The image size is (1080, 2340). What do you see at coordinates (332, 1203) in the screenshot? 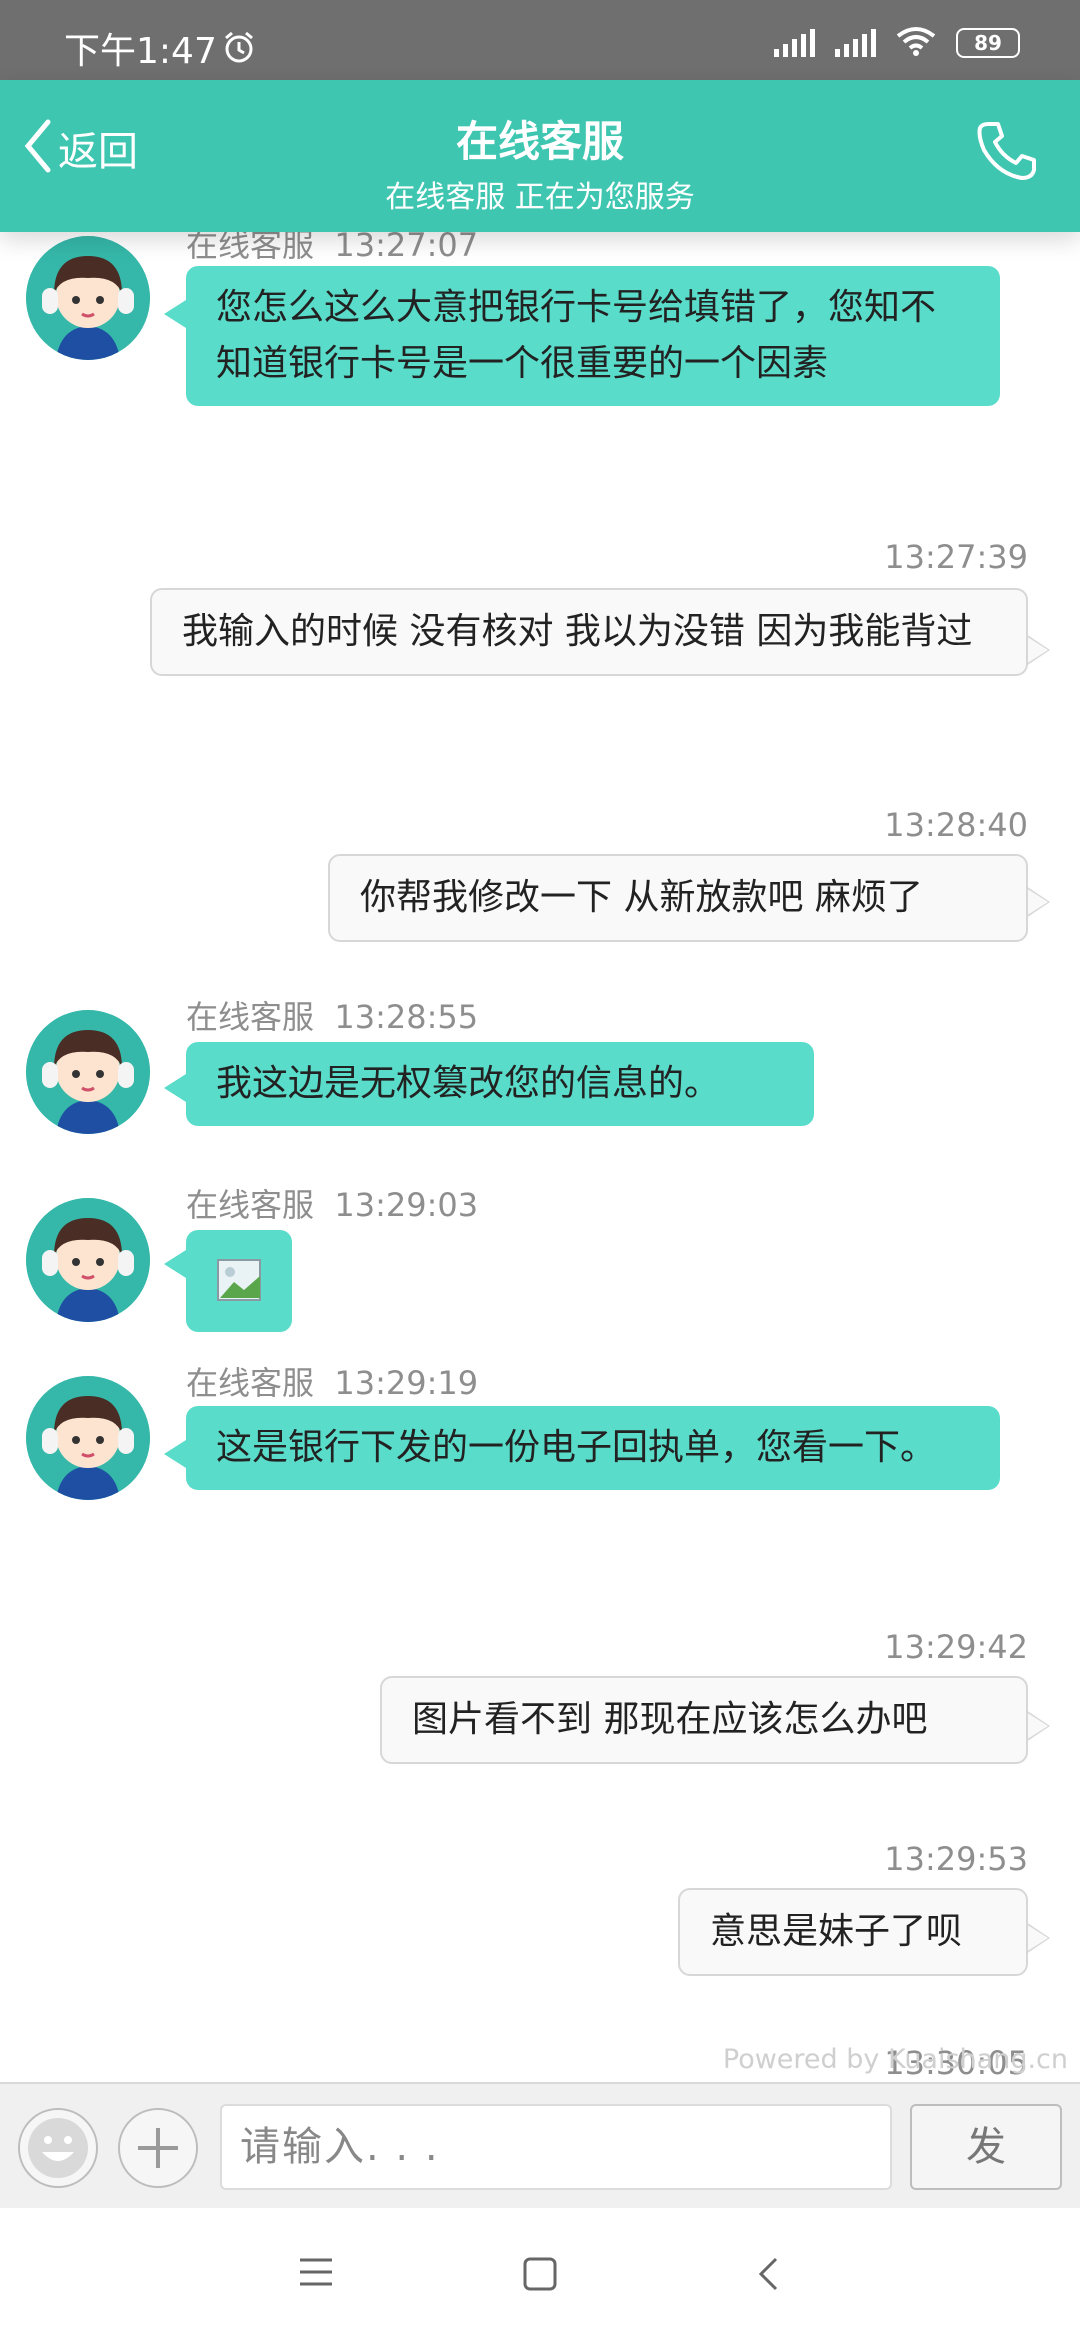
I see `message-meta: 在线客服 13:29:03` at bounding box center [332, 1203].